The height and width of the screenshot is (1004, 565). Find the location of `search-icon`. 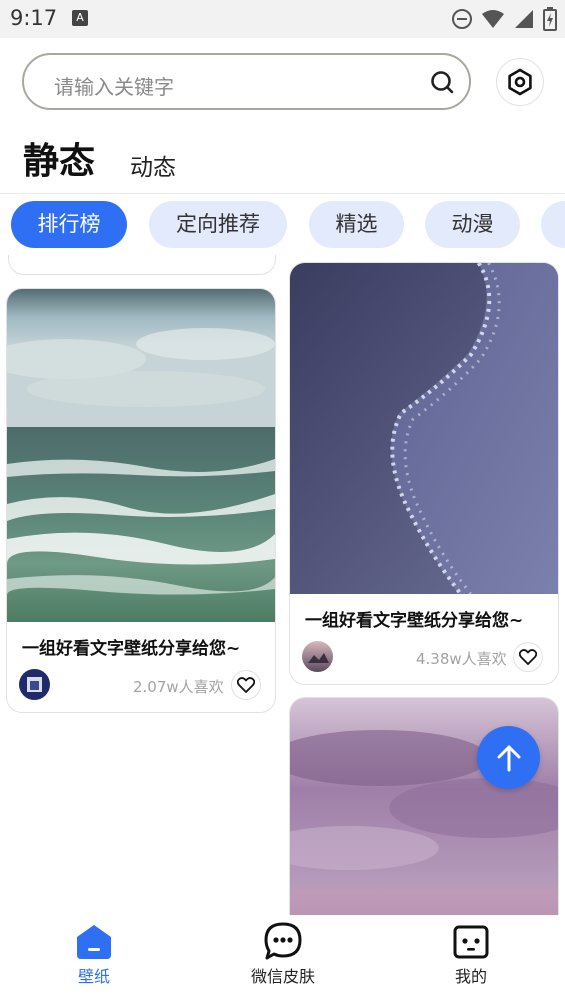

search-icon is located at coordinates (442, 82).